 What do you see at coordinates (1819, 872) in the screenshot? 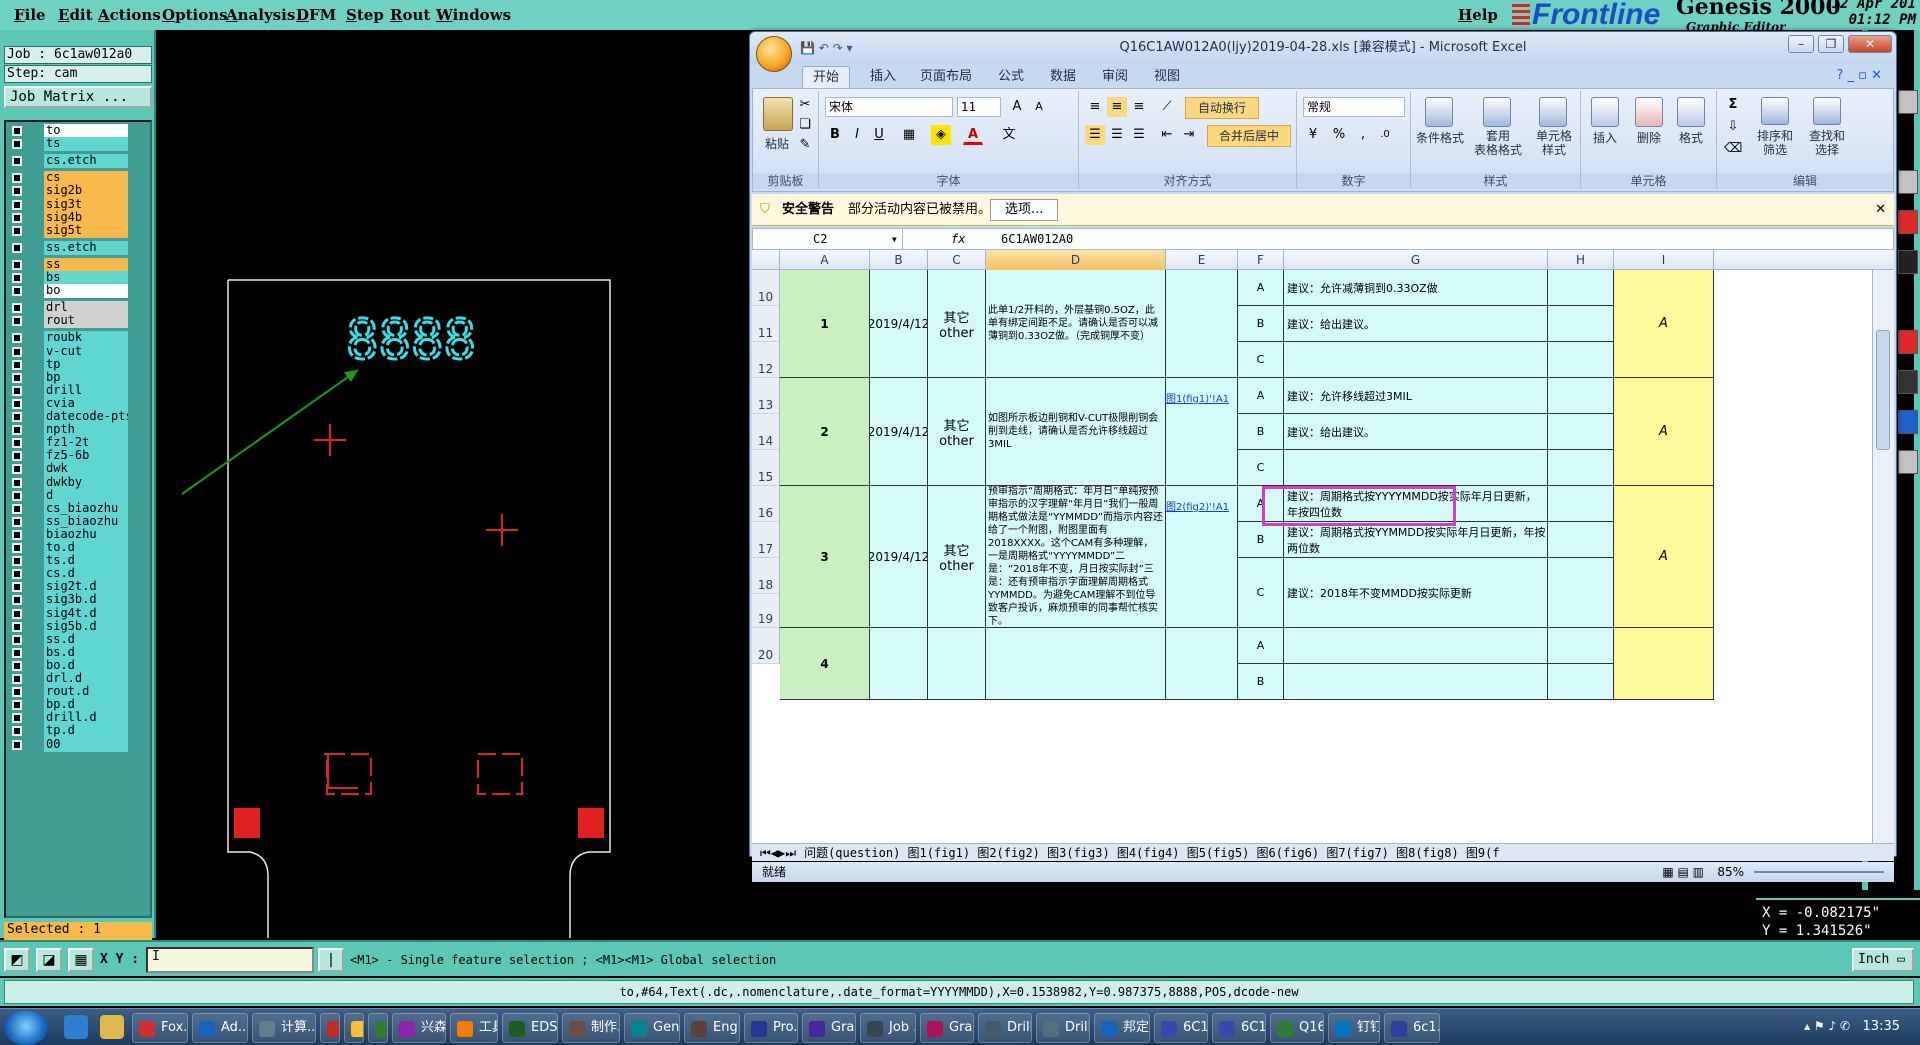
I see `zoom-slider` at bounding box center [1819, 872].